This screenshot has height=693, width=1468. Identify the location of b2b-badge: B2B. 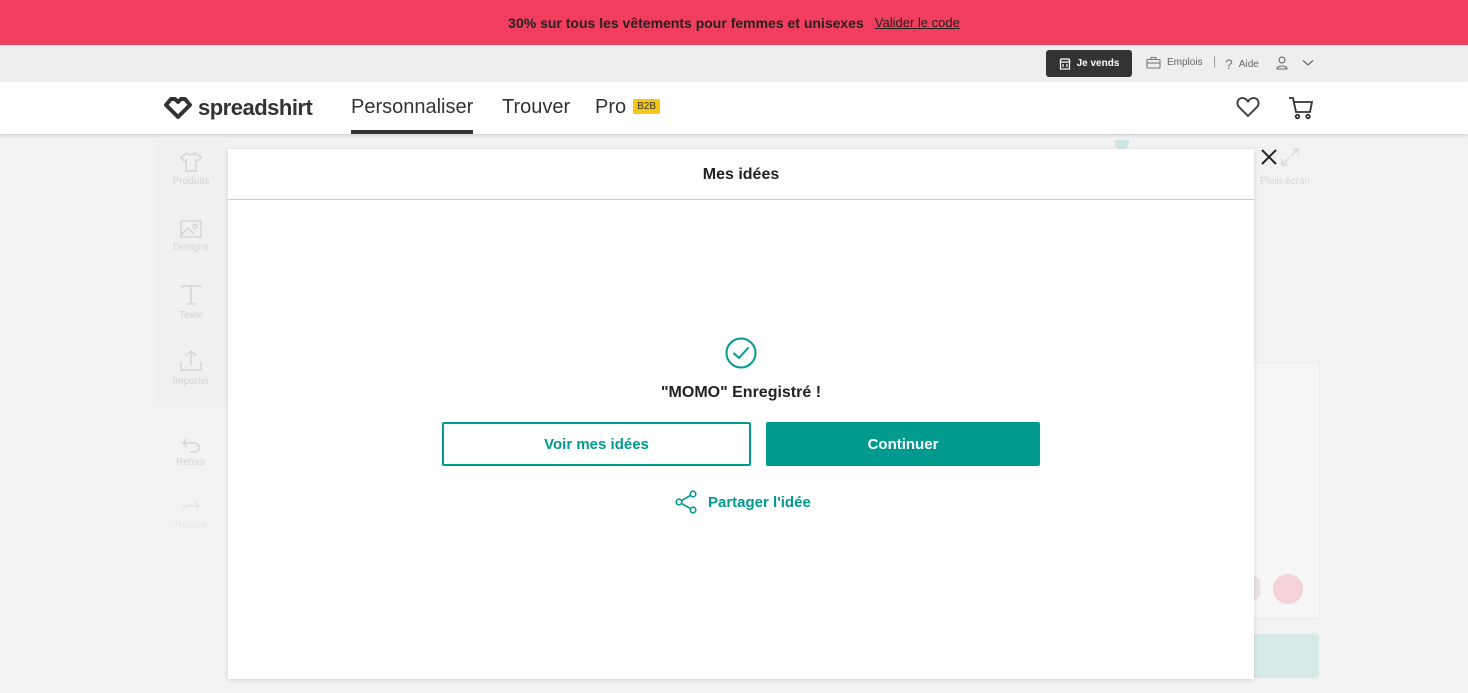
(647, 106).